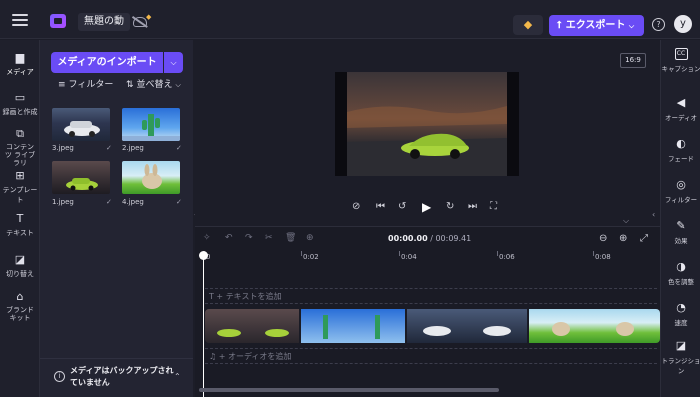  What do you see at coordinates (680, 69) in the screenshot?
I see `panel-item-label: キャプション` at bounding box center [680, 69].